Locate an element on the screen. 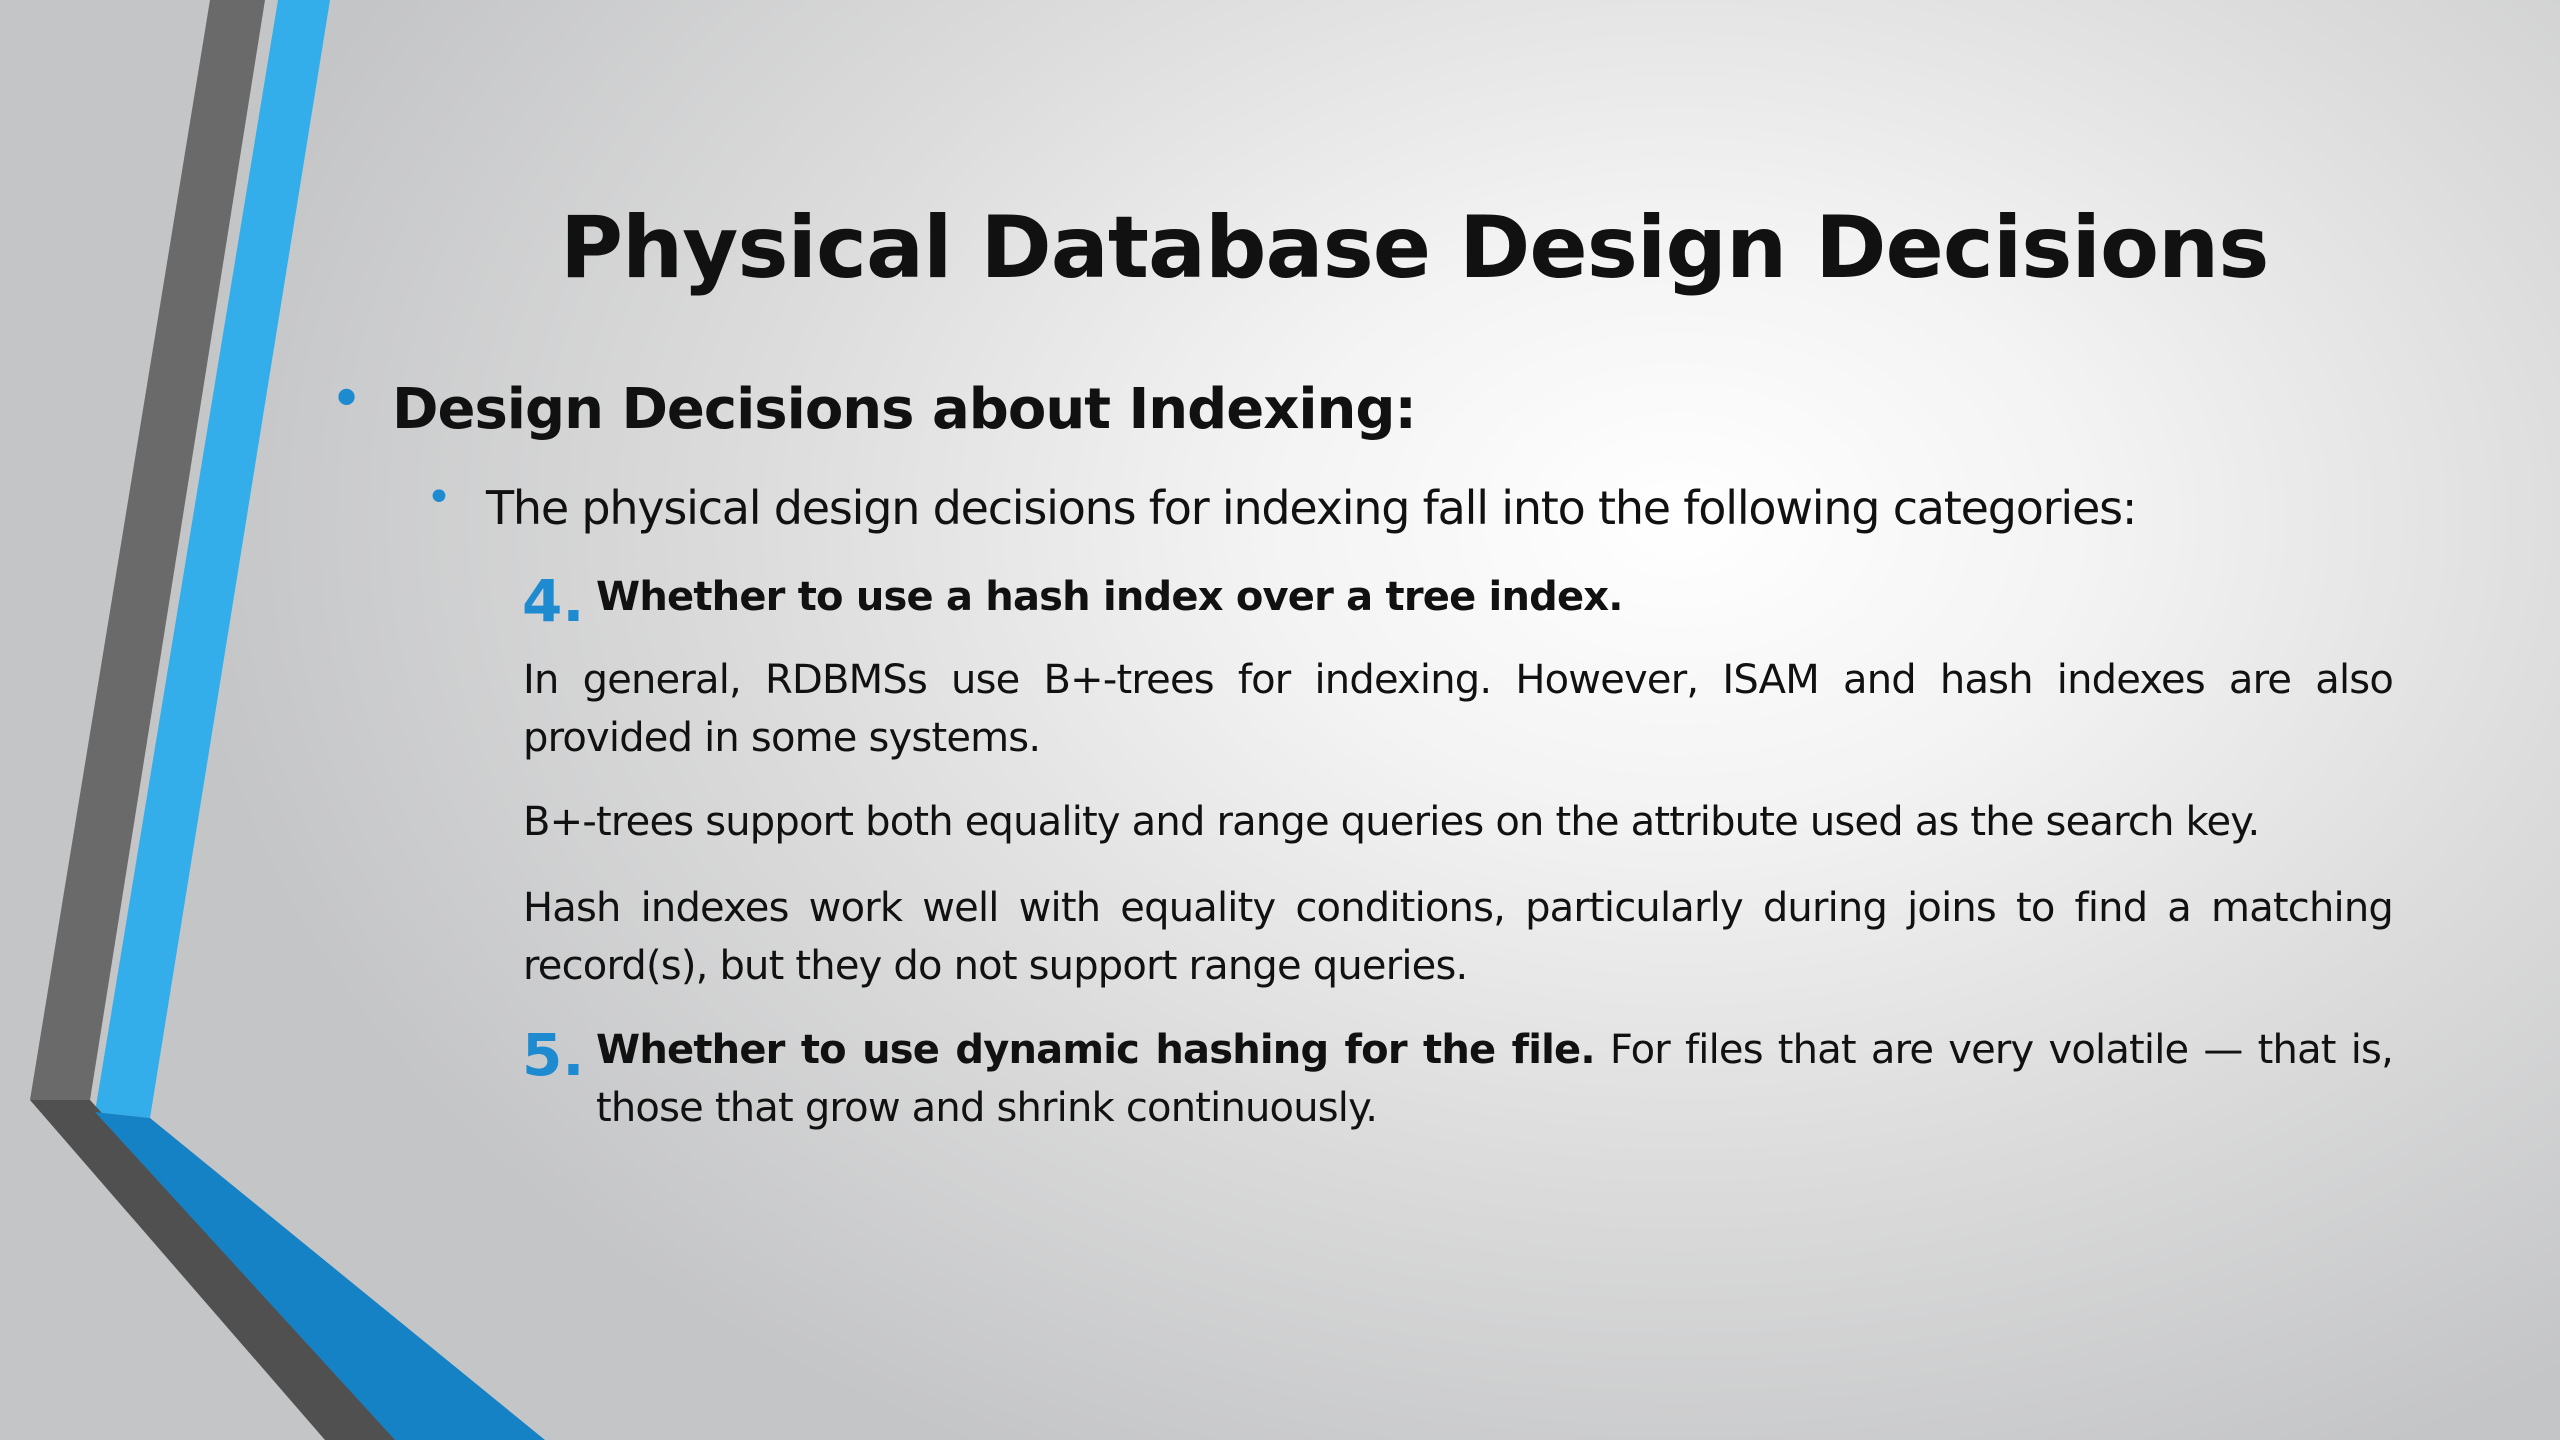  bullet-level1-text: Design Decisions about Indexing: is located at coordinates (904, 409).